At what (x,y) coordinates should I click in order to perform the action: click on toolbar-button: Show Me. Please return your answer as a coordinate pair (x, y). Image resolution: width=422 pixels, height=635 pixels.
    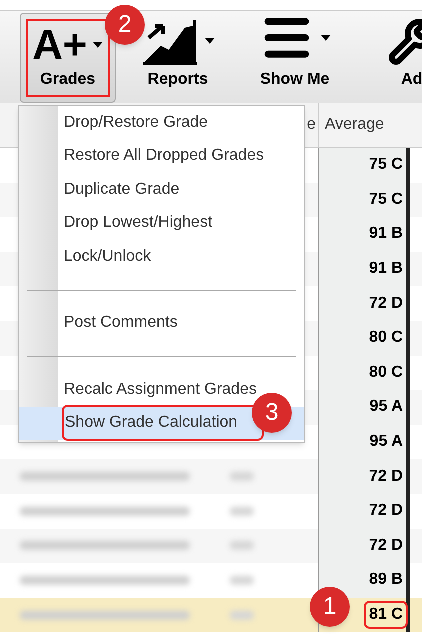
    Looking at the image, I should click on (295, 58).